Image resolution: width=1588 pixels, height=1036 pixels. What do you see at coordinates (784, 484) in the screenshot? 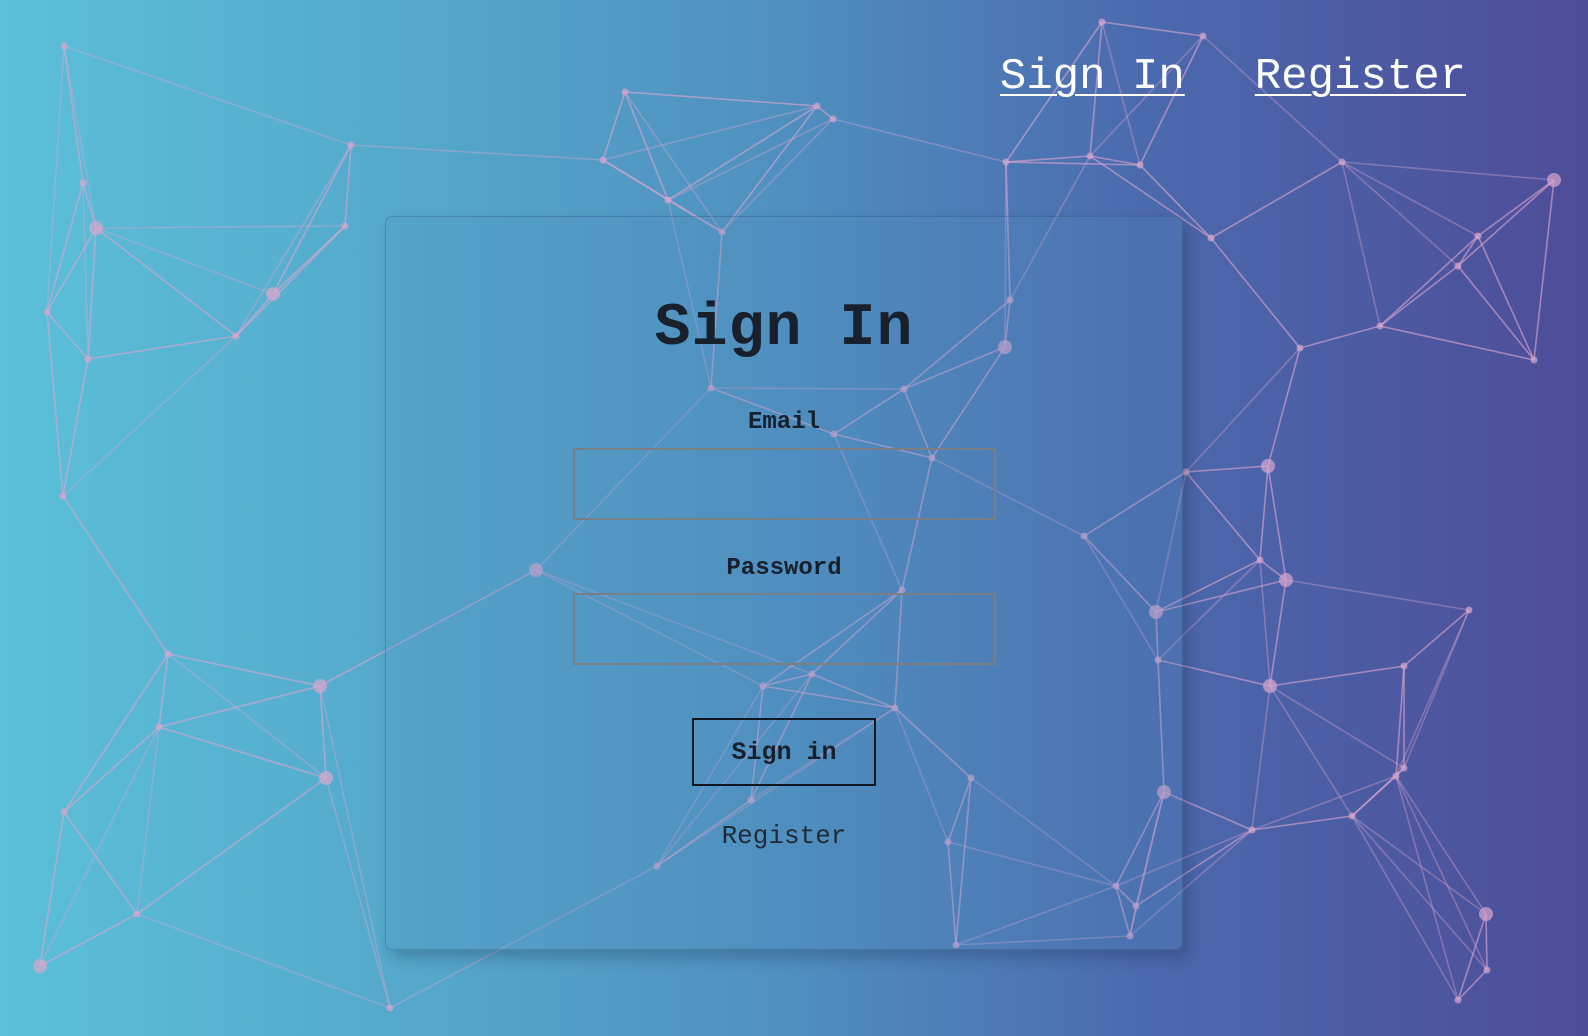
I see `email-field` at bounding box center [784, 484].